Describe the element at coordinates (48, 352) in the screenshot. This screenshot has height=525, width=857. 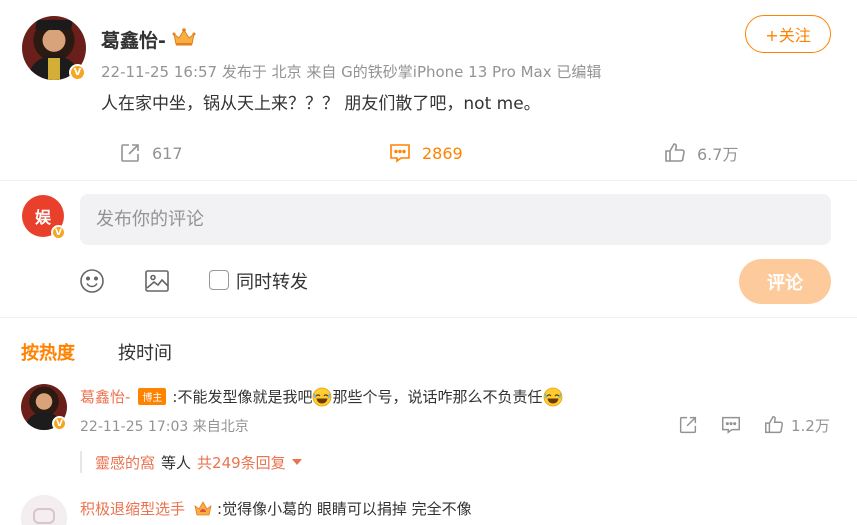
I see `tab-sort-hot: 按热度` at that location.